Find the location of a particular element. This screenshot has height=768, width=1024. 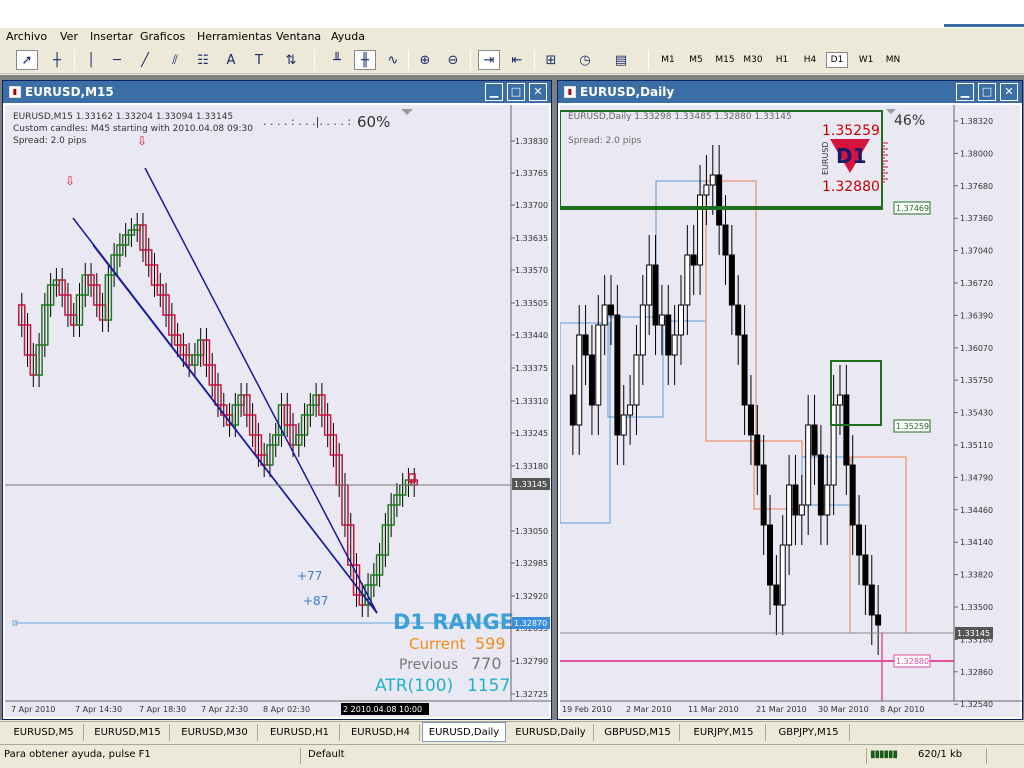

arrows-tool-icon: ⇅ is located at coordinates (291, 60).